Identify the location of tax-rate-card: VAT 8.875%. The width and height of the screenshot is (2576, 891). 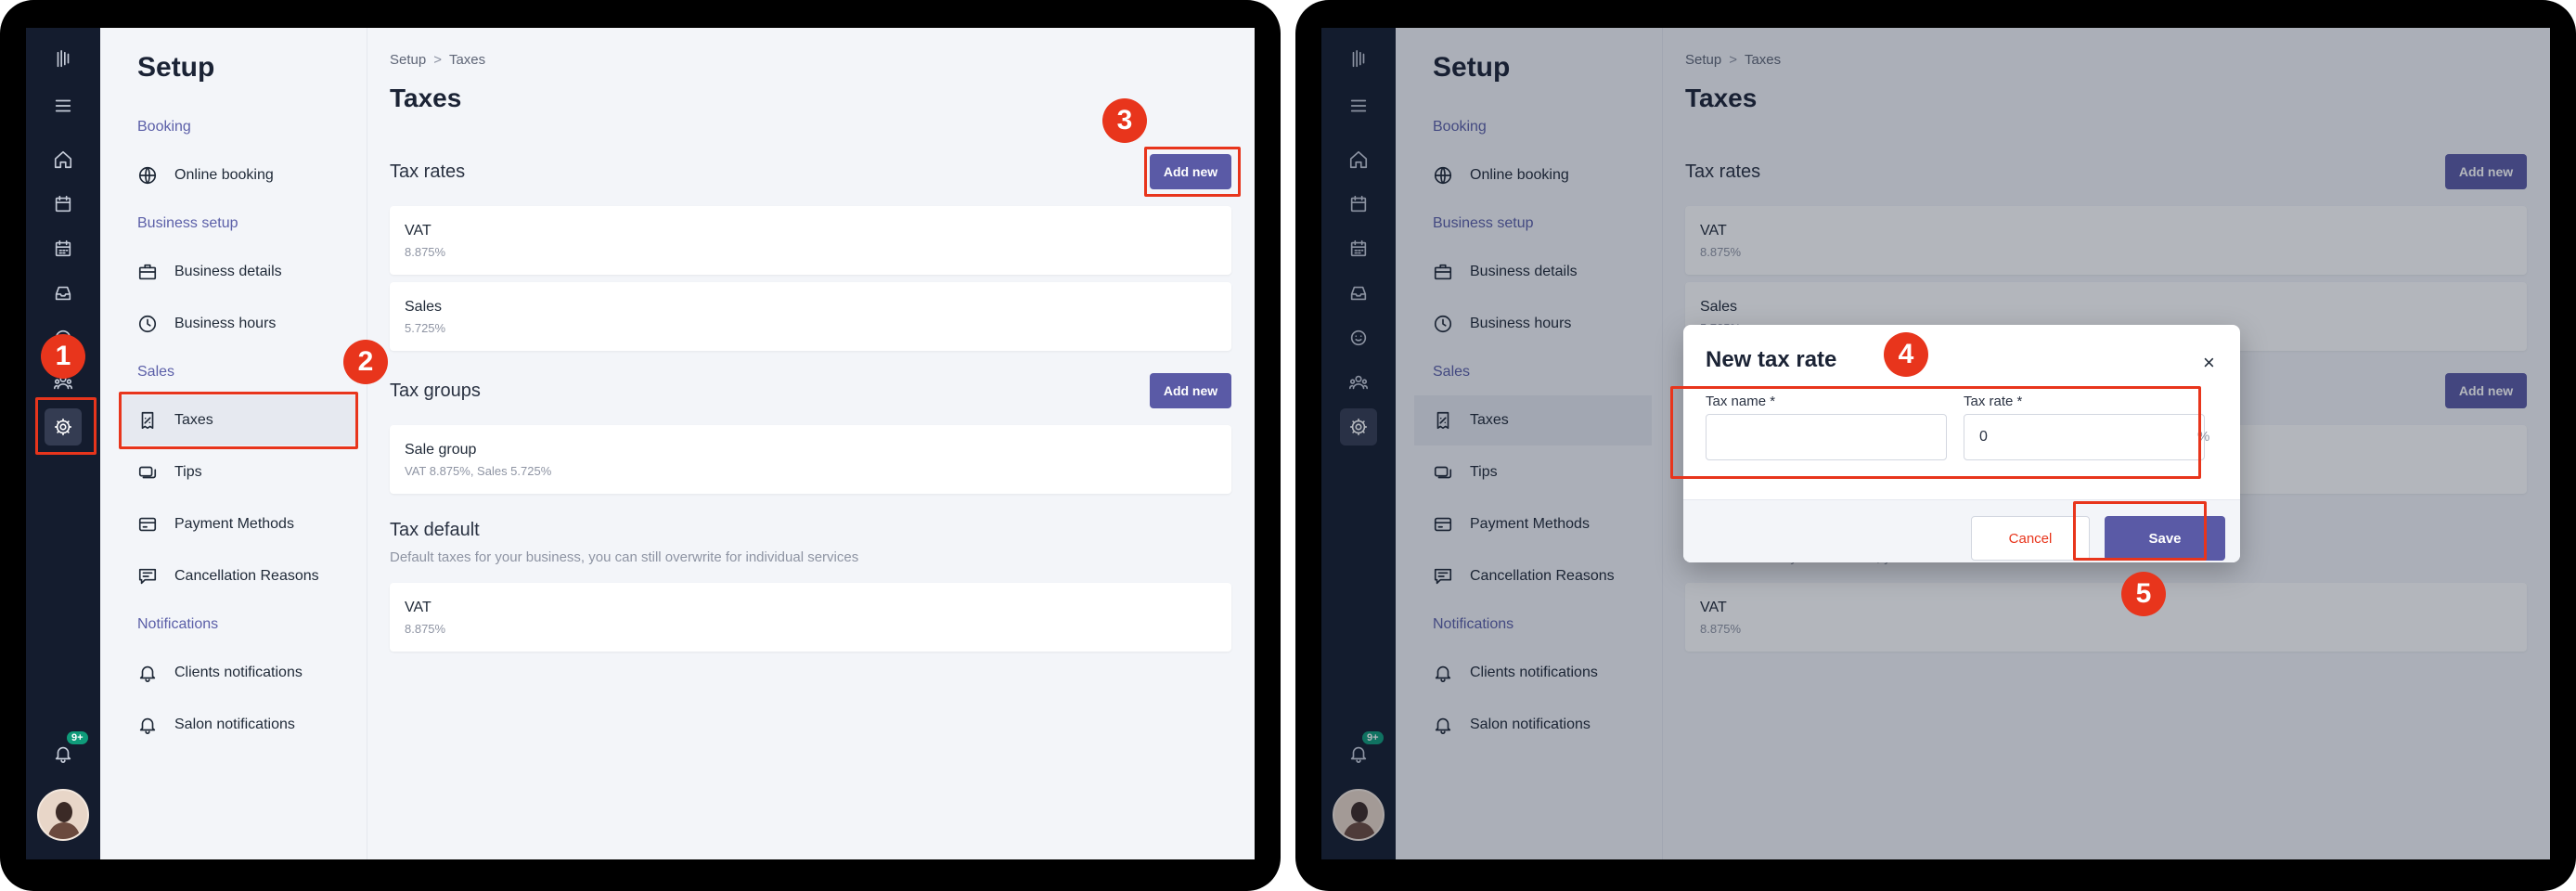
(810, 240).